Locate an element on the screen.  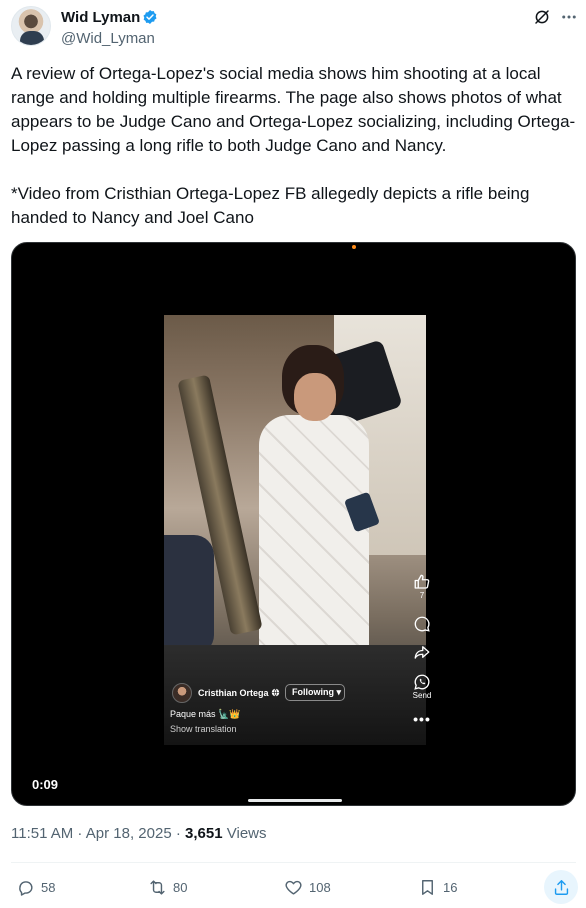
fb-author-name: Cristhian Ortega is located at coordinates (233, 693).